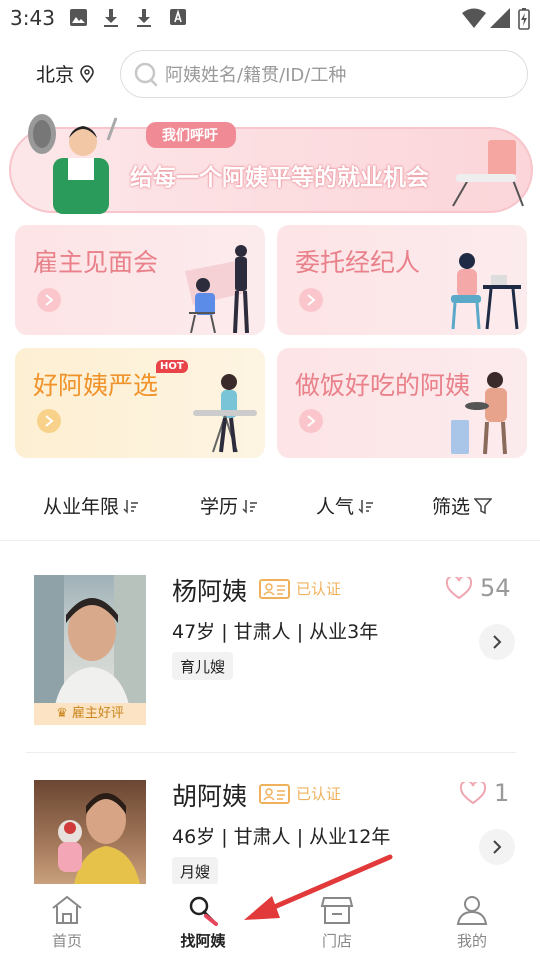  What do you see at coordinates (81, 507) in the screenshot?
I see `filter-label: 从业年限` at bounding box center [81, 507].